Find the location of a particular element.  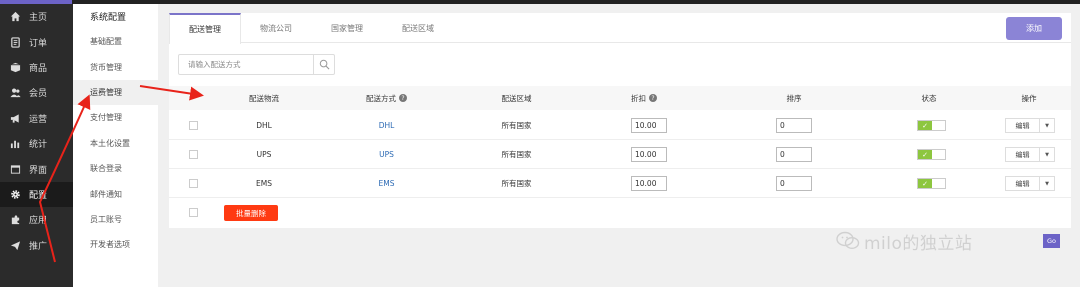

tab-regions: 配送区域 is located at coordinates (418, 28).